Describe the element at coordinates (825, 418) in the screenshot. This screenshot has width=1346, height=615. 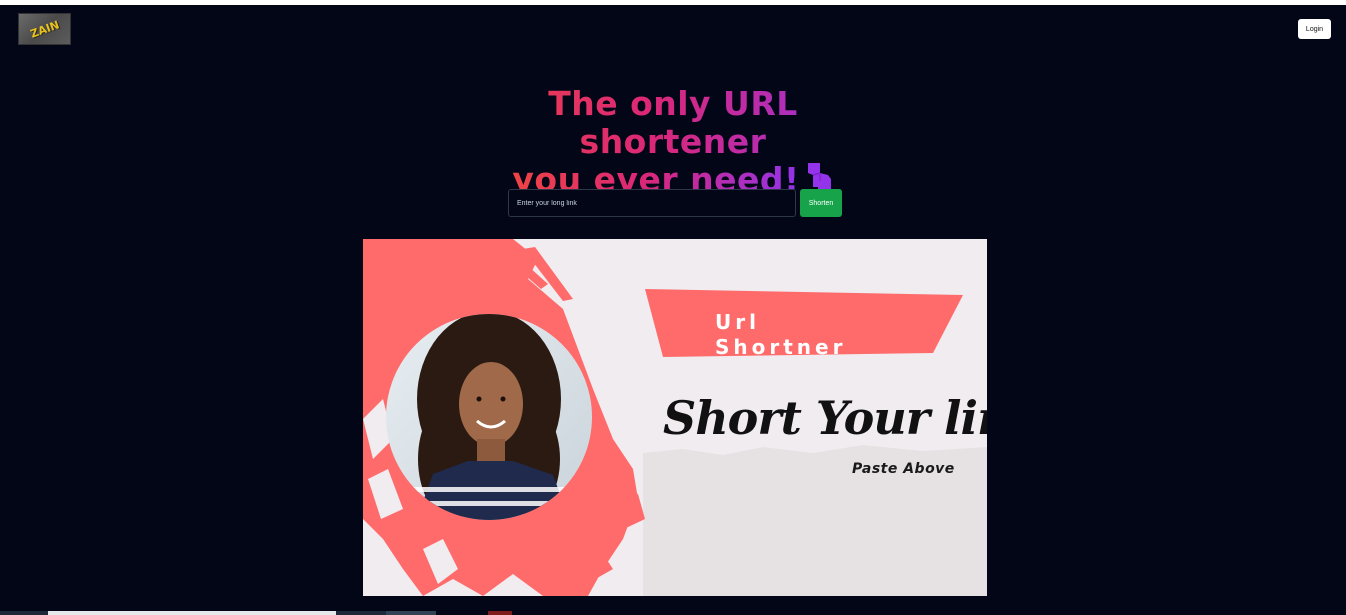
I see `banner-script-text: Short Your link` at that location.